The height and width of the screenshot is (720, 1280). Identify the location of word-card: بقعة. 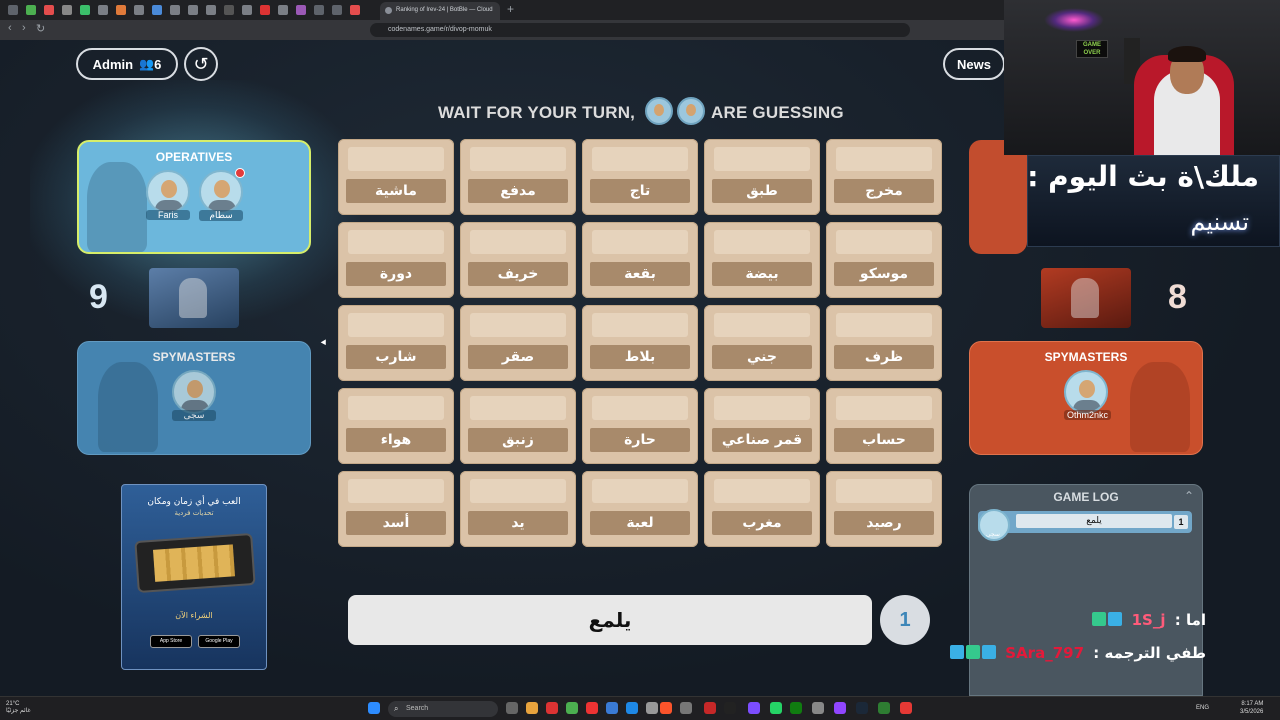
(640, 260).